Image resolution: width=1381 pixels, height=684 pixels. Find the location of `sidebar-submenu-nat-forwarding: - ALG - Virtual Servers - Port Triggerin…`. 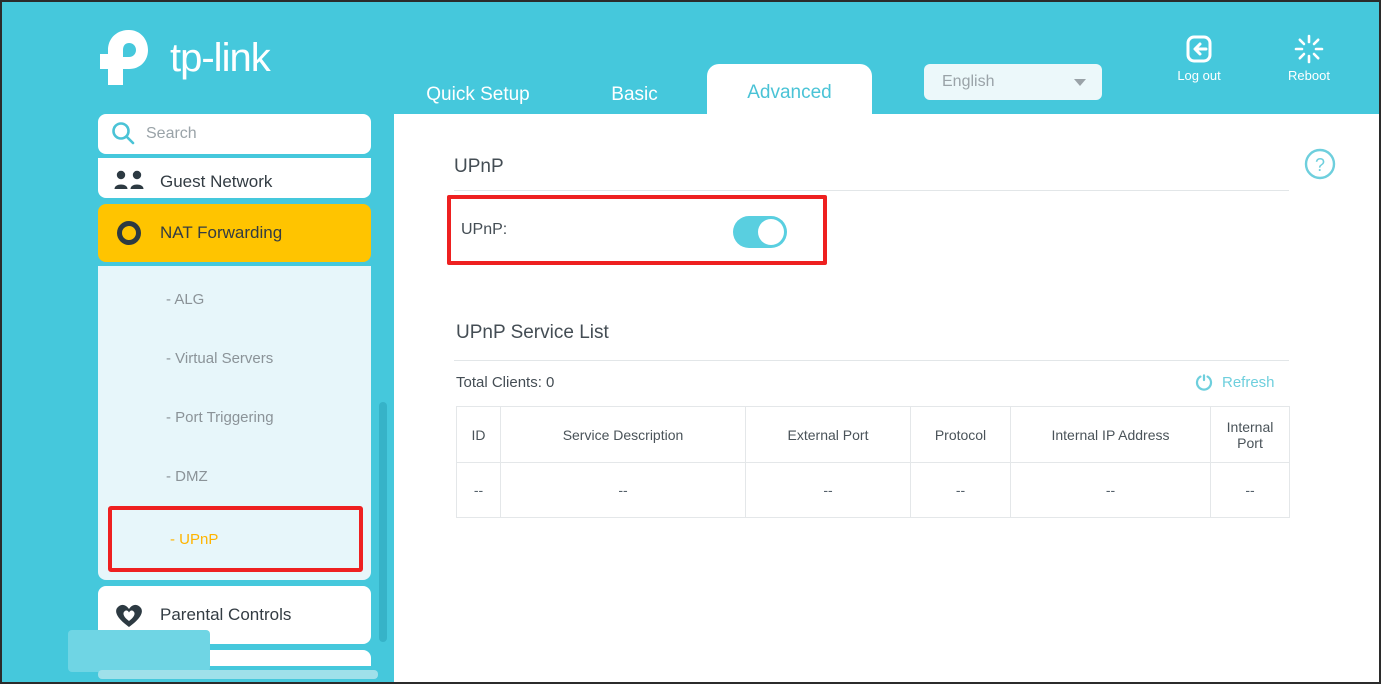

sidebar-submenu-nat-forwarding: - ALG - Virtual Servers - Port Triggerin… is located at coordinates (234, 423).